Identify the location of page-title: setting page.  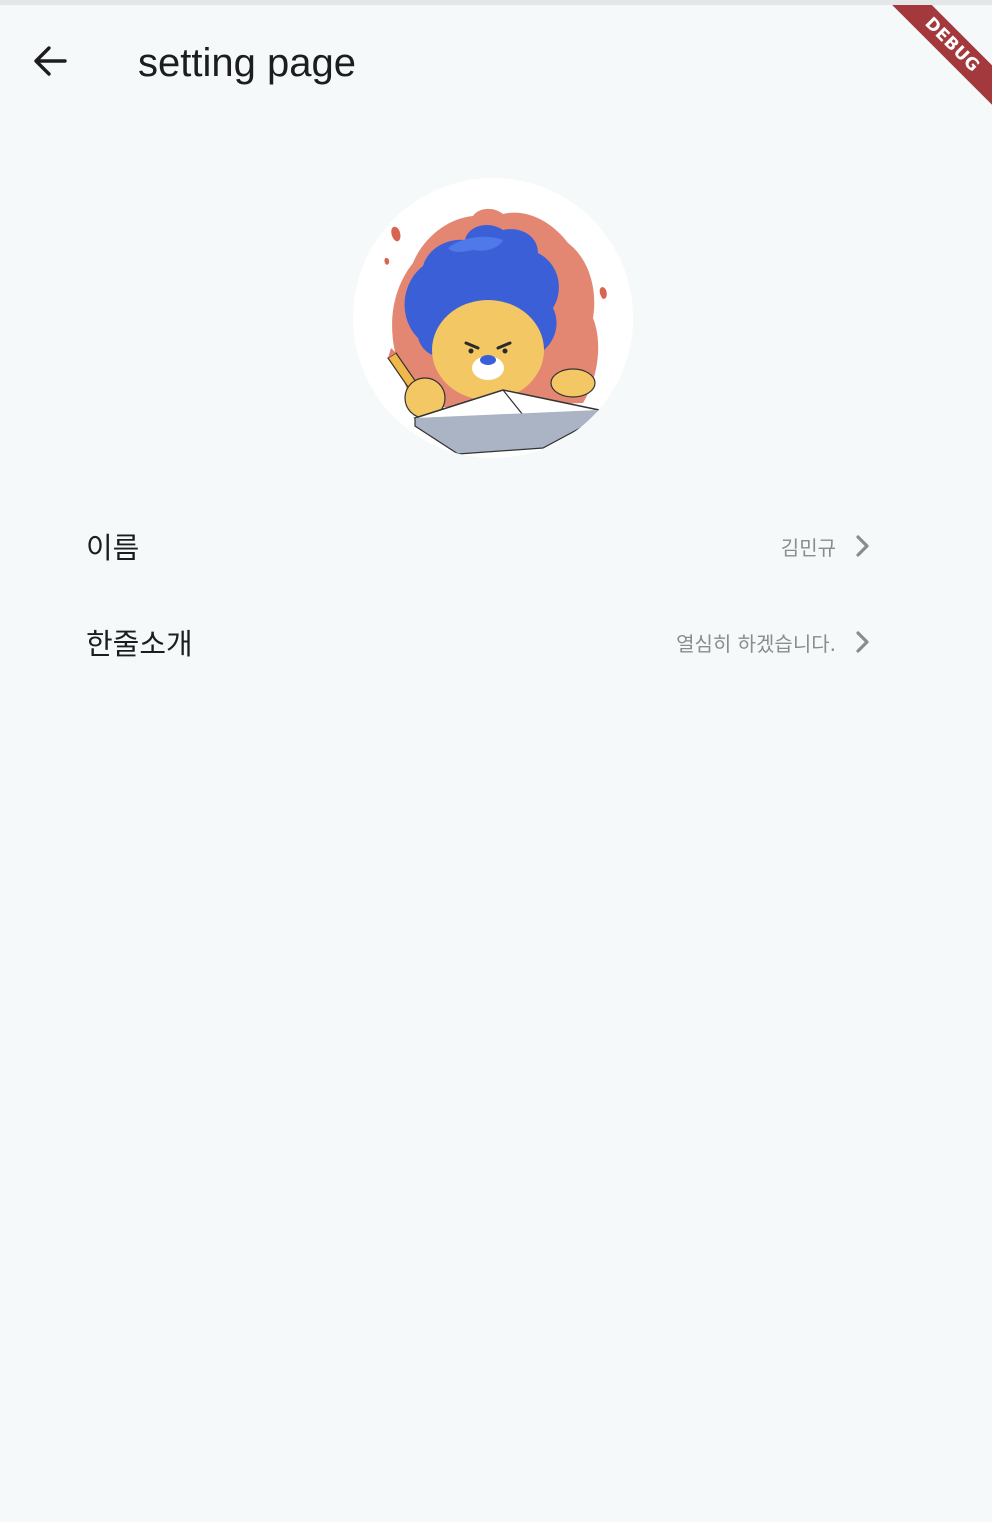
(247, 63).